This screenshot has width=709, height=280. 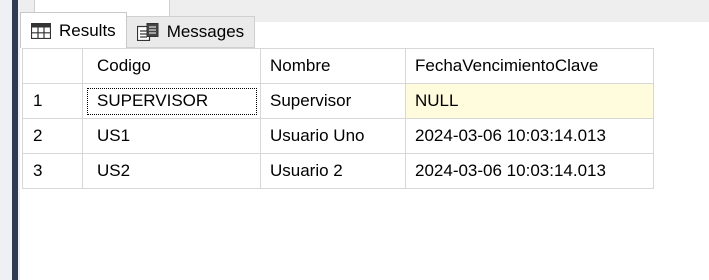 I want to click on table-row: 3 US2 Usuario 2 2024-03-06 10:03:14.013, so click(x=338, y=171).